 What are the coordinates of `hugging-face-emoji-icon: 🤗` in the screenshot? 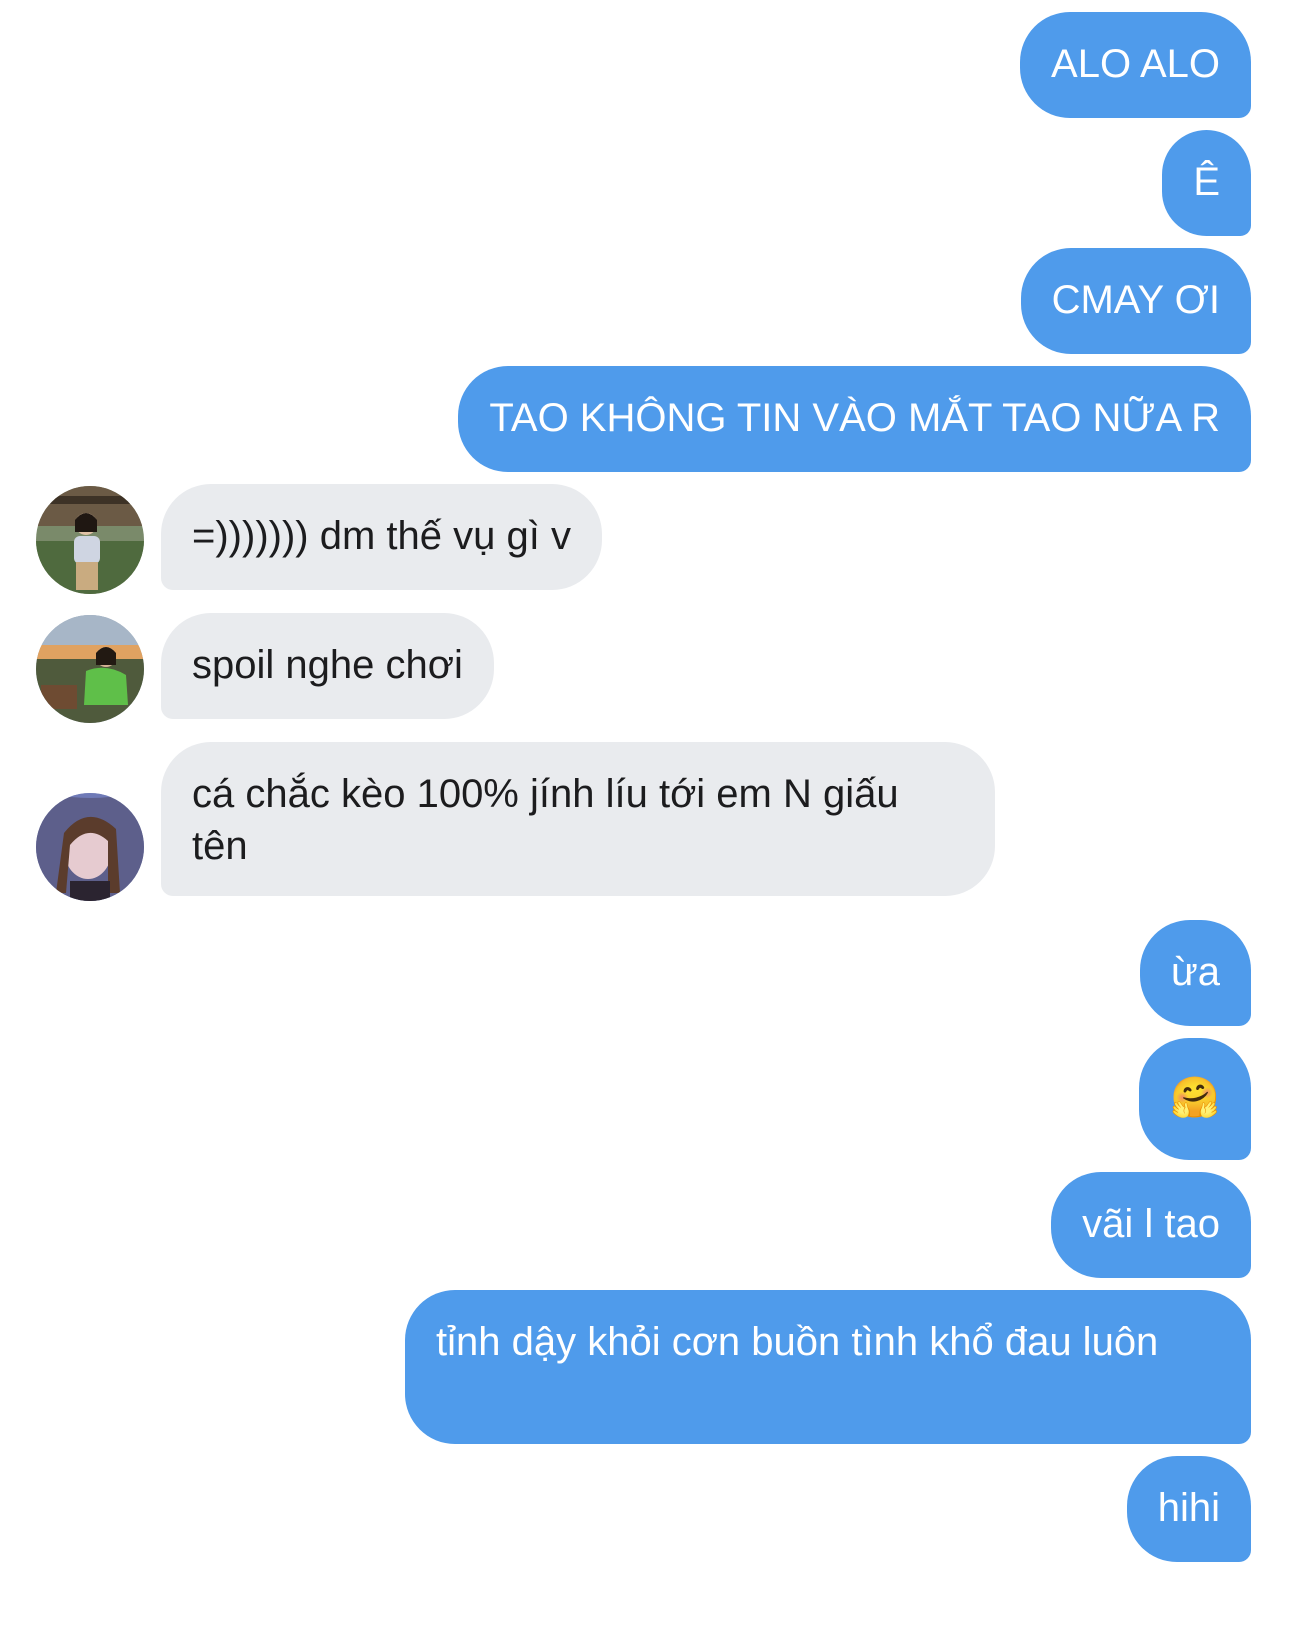 It's located at (1195, 1098).